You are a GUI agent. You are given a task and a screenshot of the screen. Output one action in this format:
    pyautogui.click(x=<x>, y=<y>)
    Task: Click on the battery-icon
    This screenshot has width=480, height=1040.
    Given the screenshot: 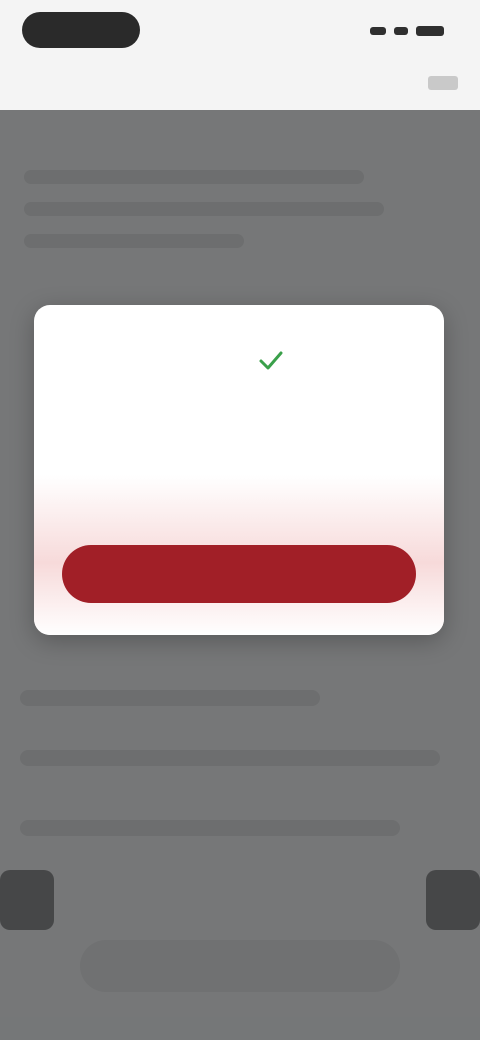 What is the action you would take?
    pyautogui.click(x=430, y=31)
    